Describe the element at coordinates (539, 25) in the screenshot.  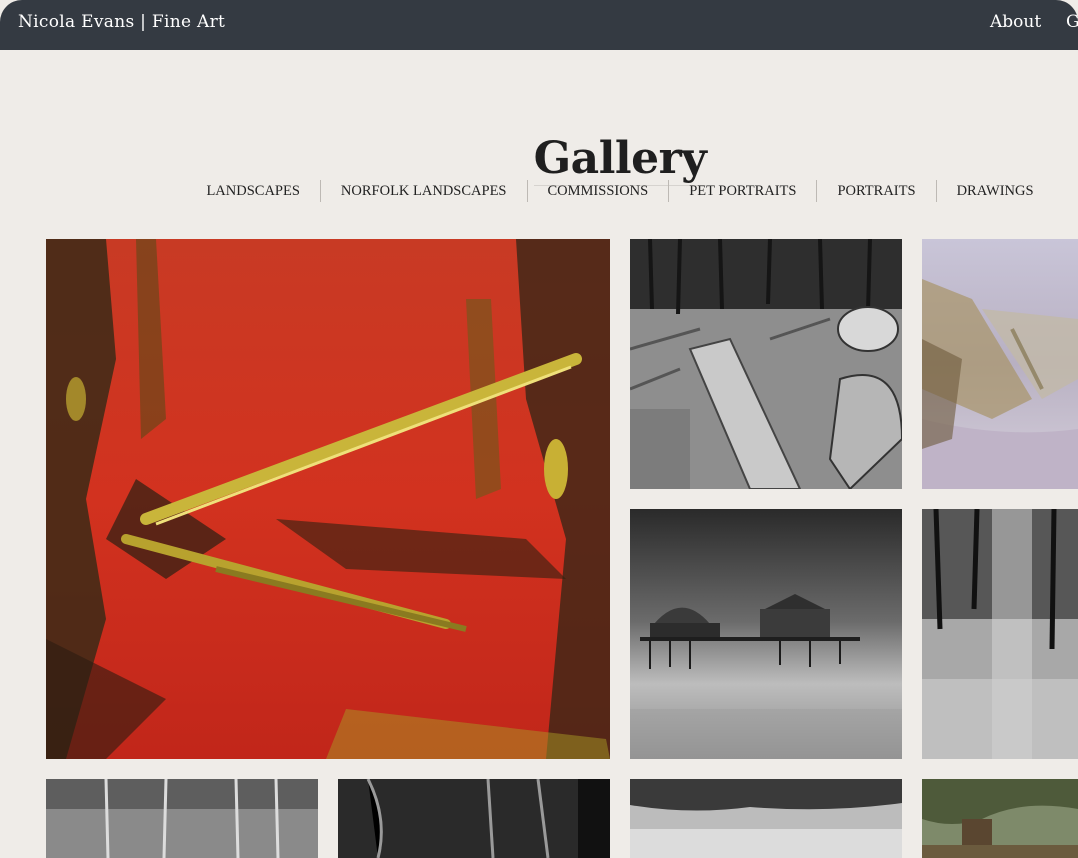
I see `site-header: Nicola Evans | Fine Art About G` at that location.